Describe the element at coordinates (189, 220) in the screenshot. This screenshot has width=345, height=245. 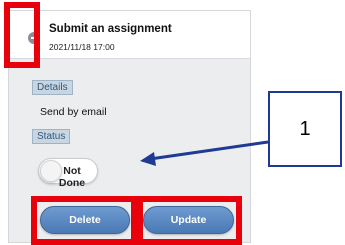
I see `highlight-box-update` at that location.